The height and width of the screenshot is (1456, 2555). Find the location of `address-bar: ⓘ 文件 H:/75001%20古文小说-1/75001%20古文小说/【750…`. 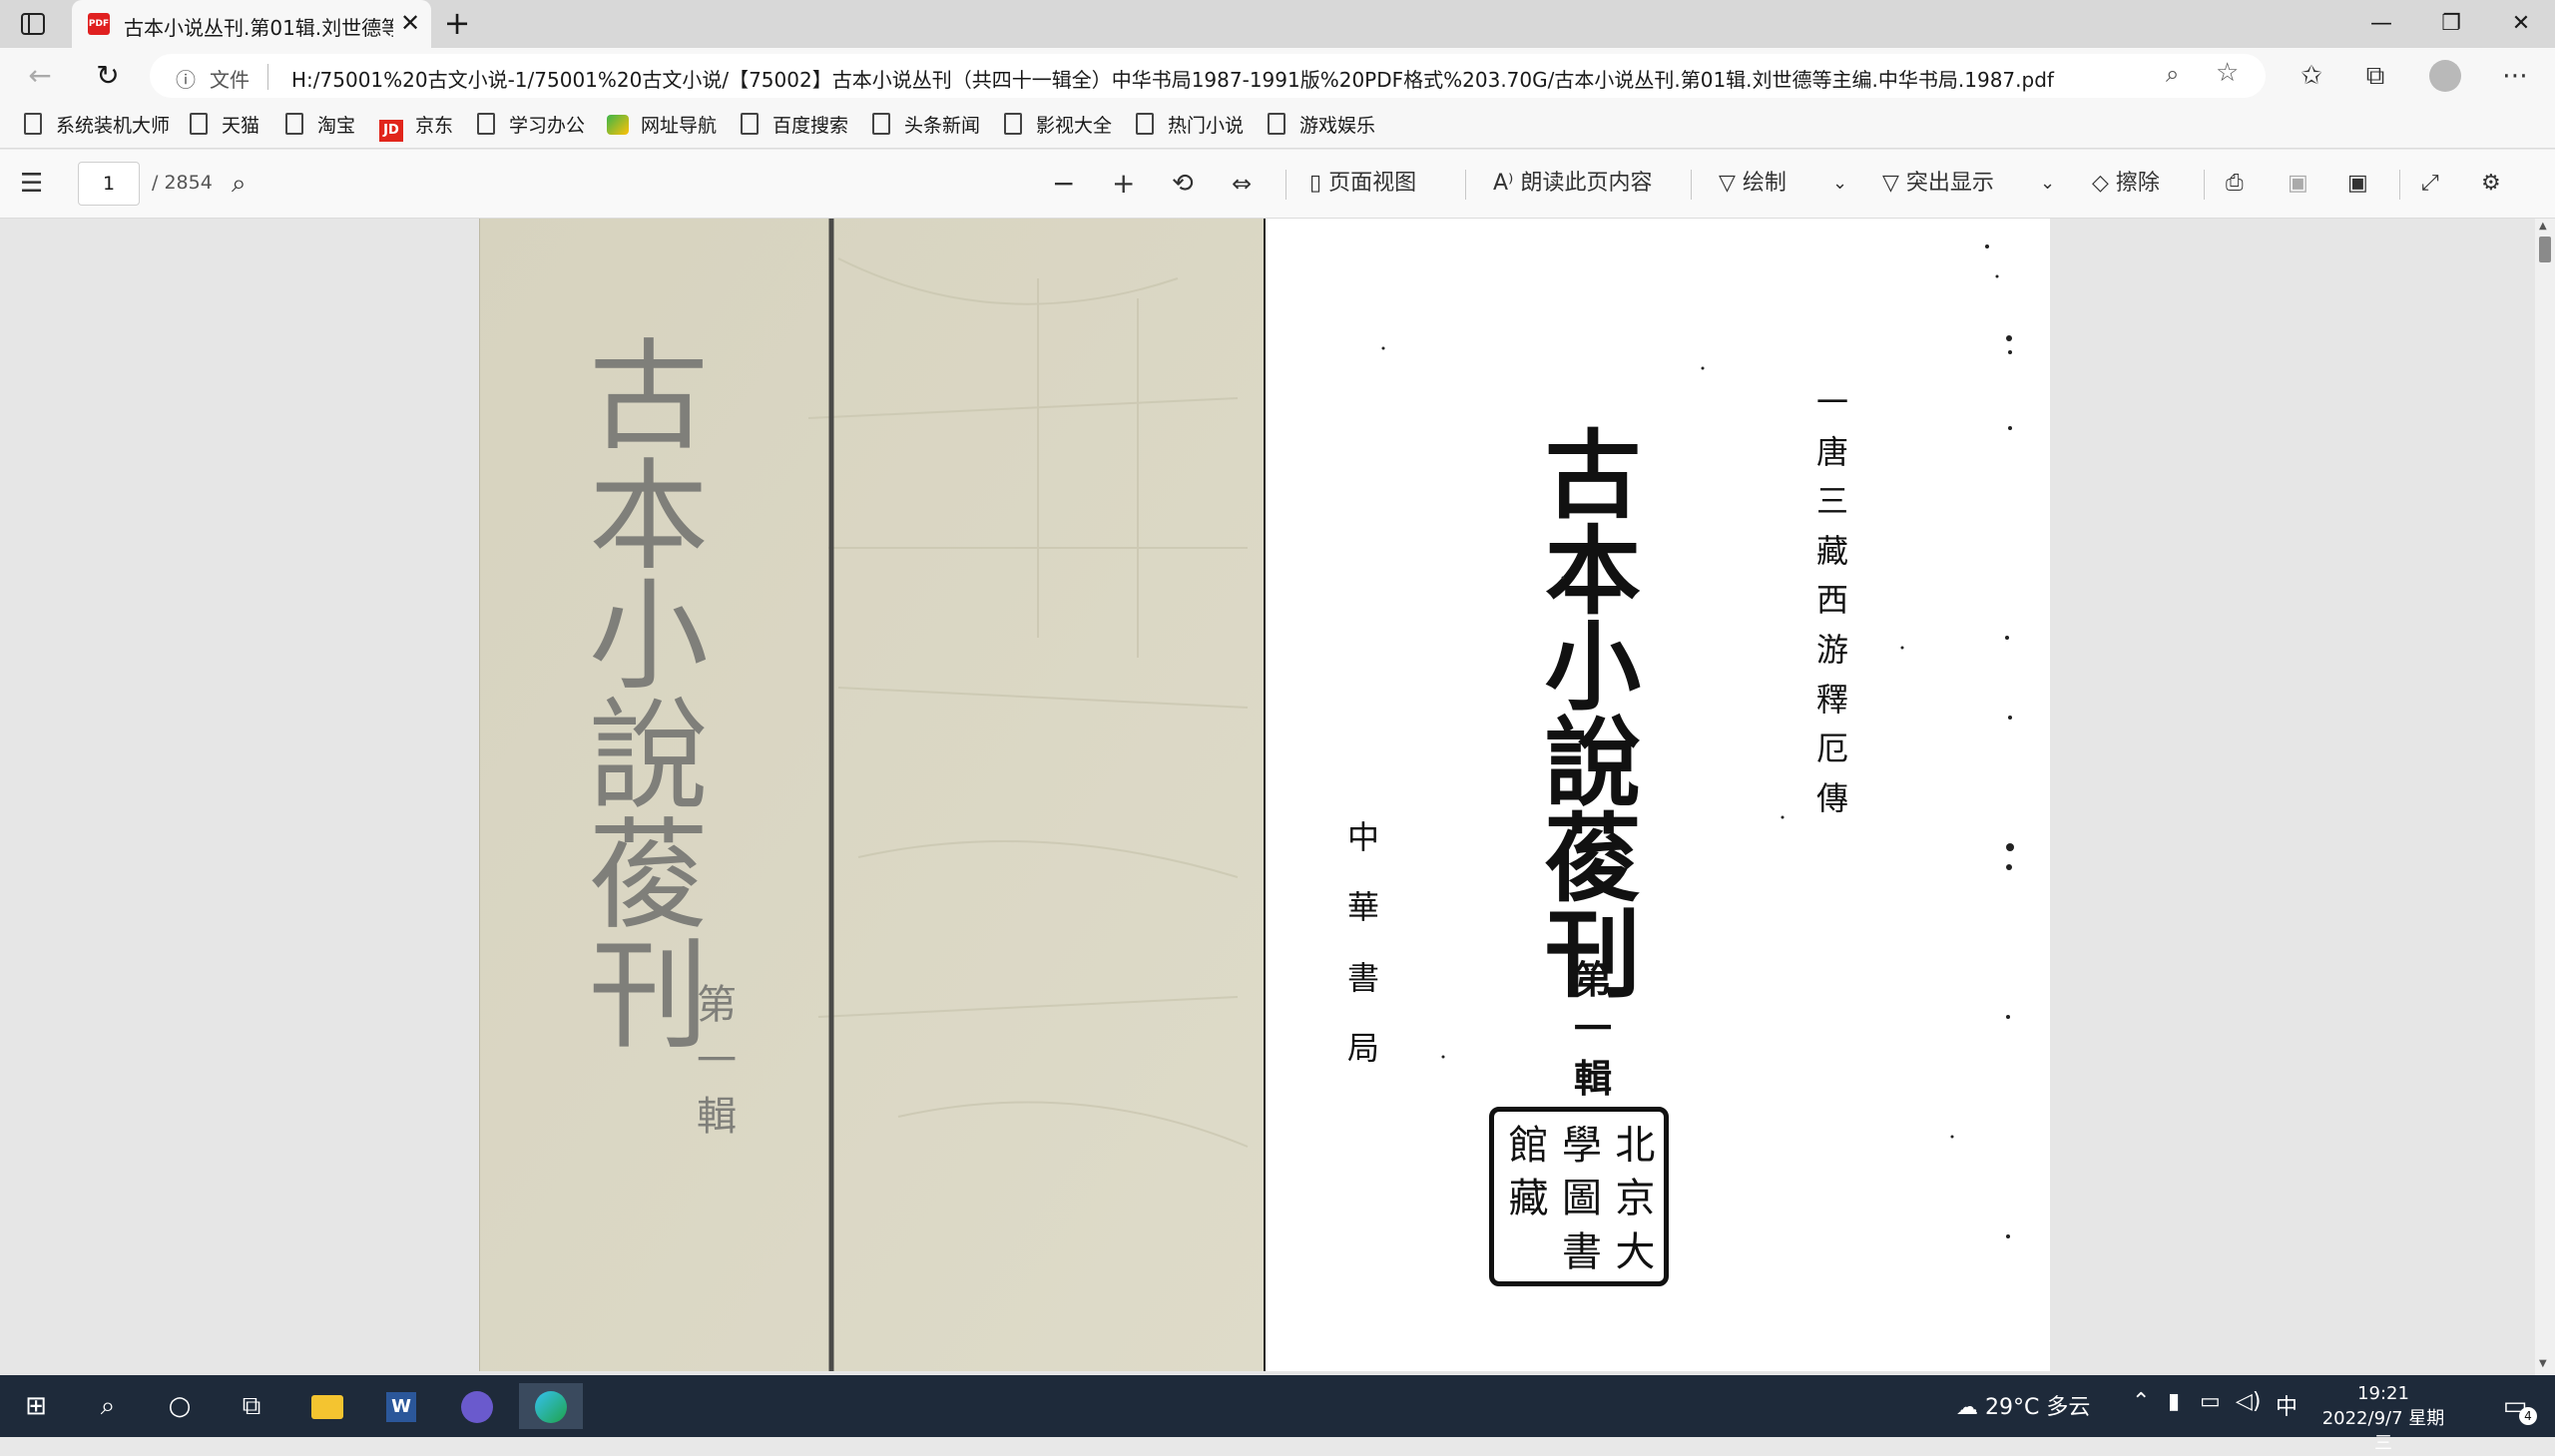

address-bar: ⓘ 文件 H:/75001%20古文小说-1/75001%20古文小说/【750… is located at coordinates (1208, 76).